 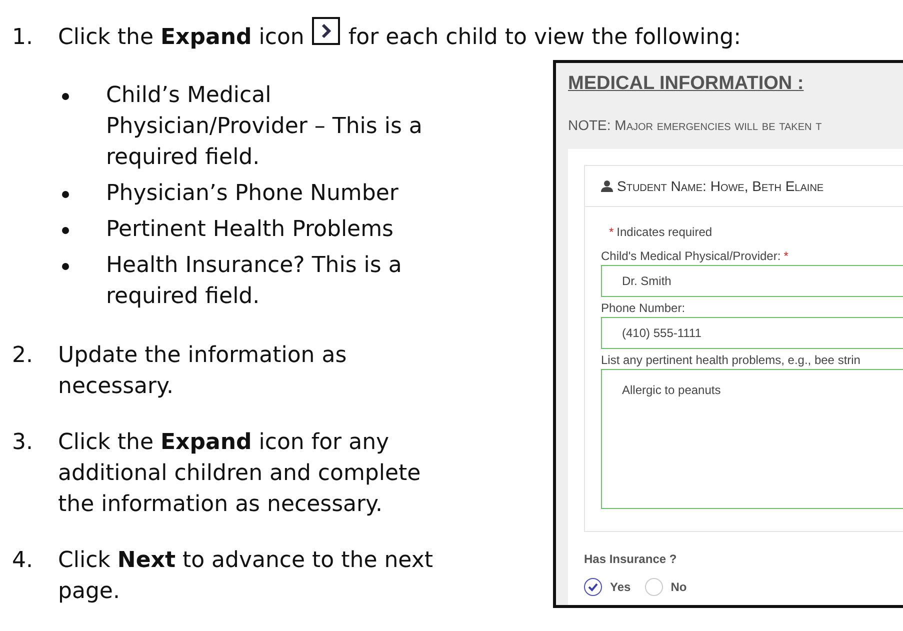 I want to click on note-text: NOTE: Major emergencies will be taken t, so click(x=695, y=125).